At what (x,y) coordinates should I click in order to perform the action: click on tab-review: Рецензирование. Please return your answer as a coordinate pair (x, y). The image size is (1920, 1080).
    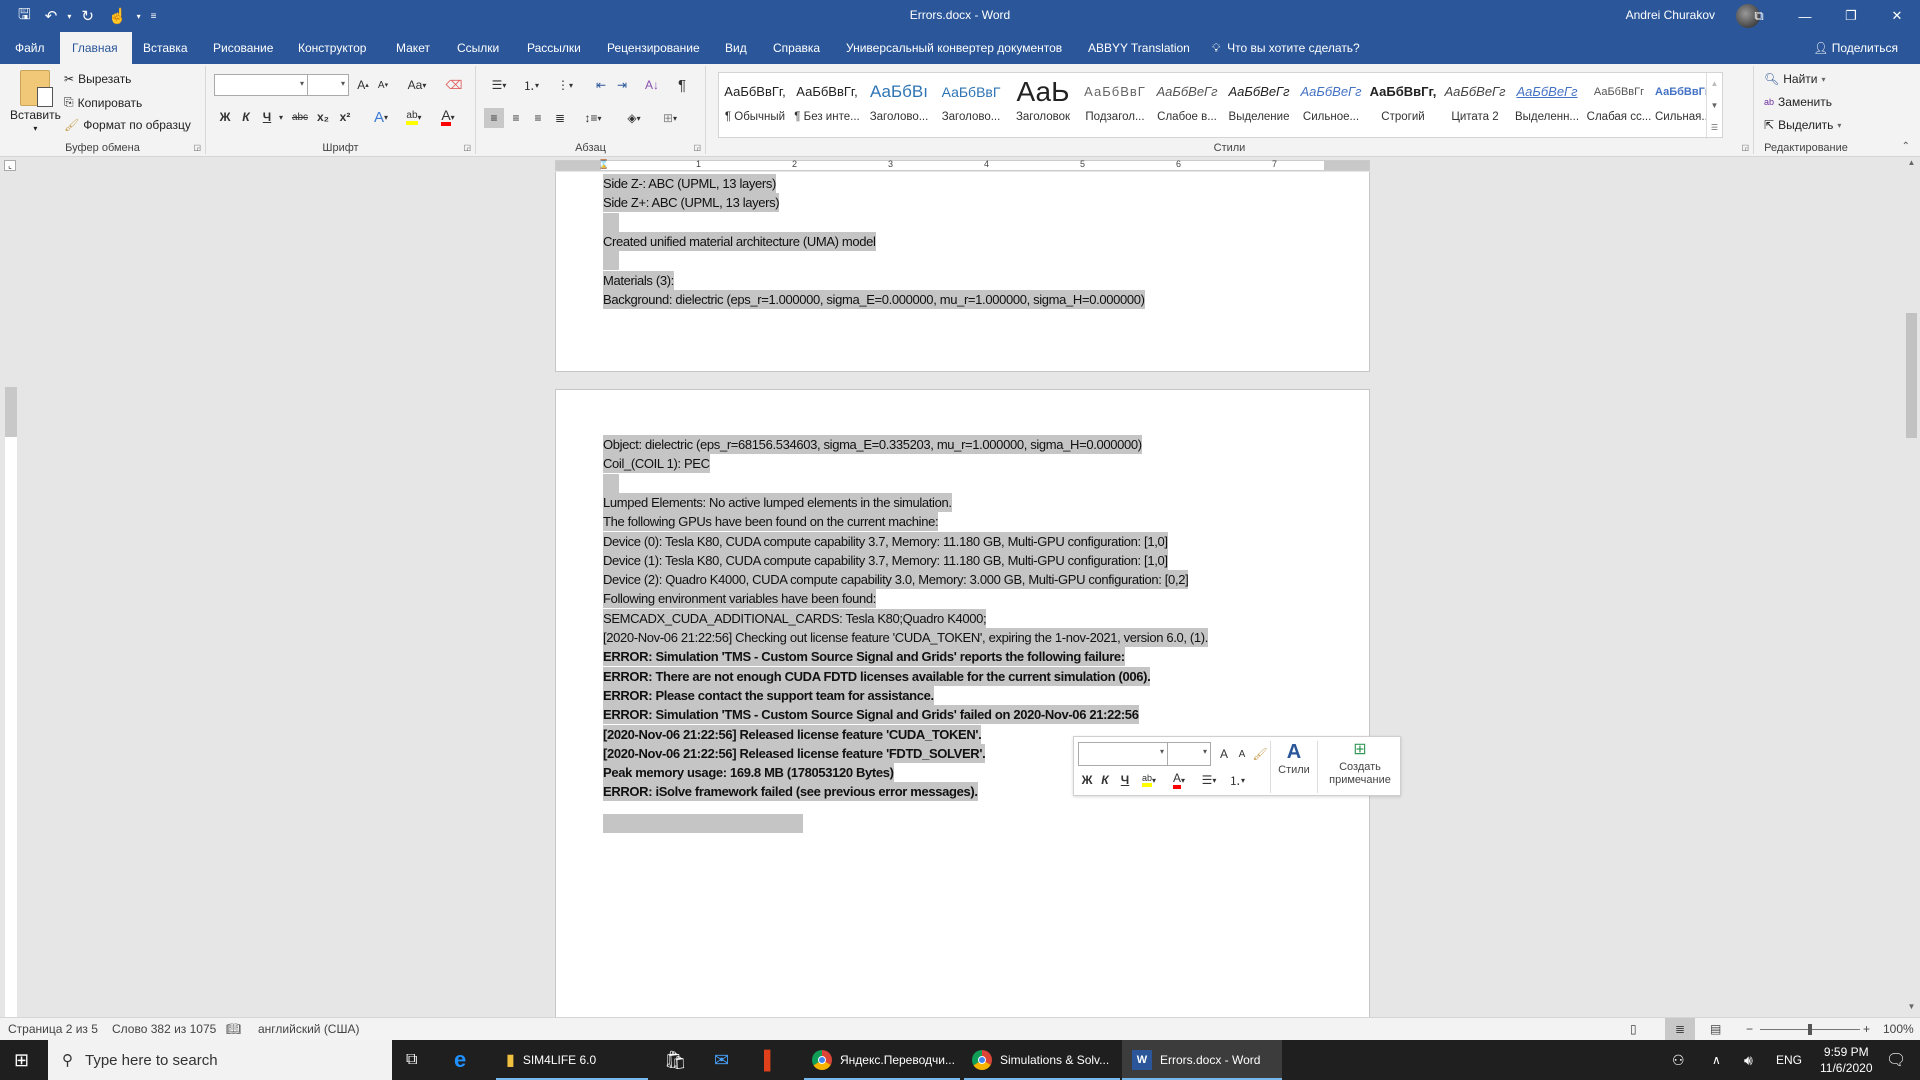
    Looking at the image, I should click on (653, 48).